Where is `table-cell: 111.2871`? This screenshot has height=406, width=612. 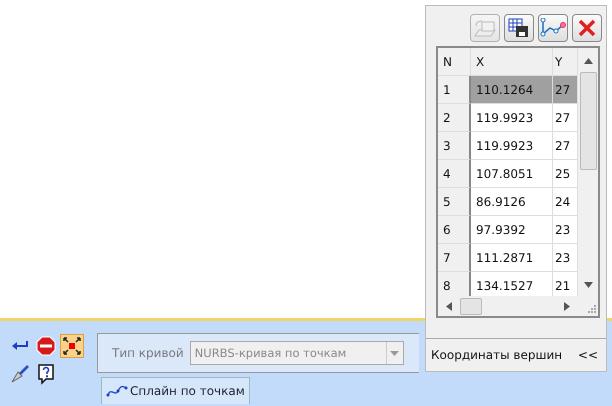
table-cell: 111.2871 is located at coordinates (512, 258).